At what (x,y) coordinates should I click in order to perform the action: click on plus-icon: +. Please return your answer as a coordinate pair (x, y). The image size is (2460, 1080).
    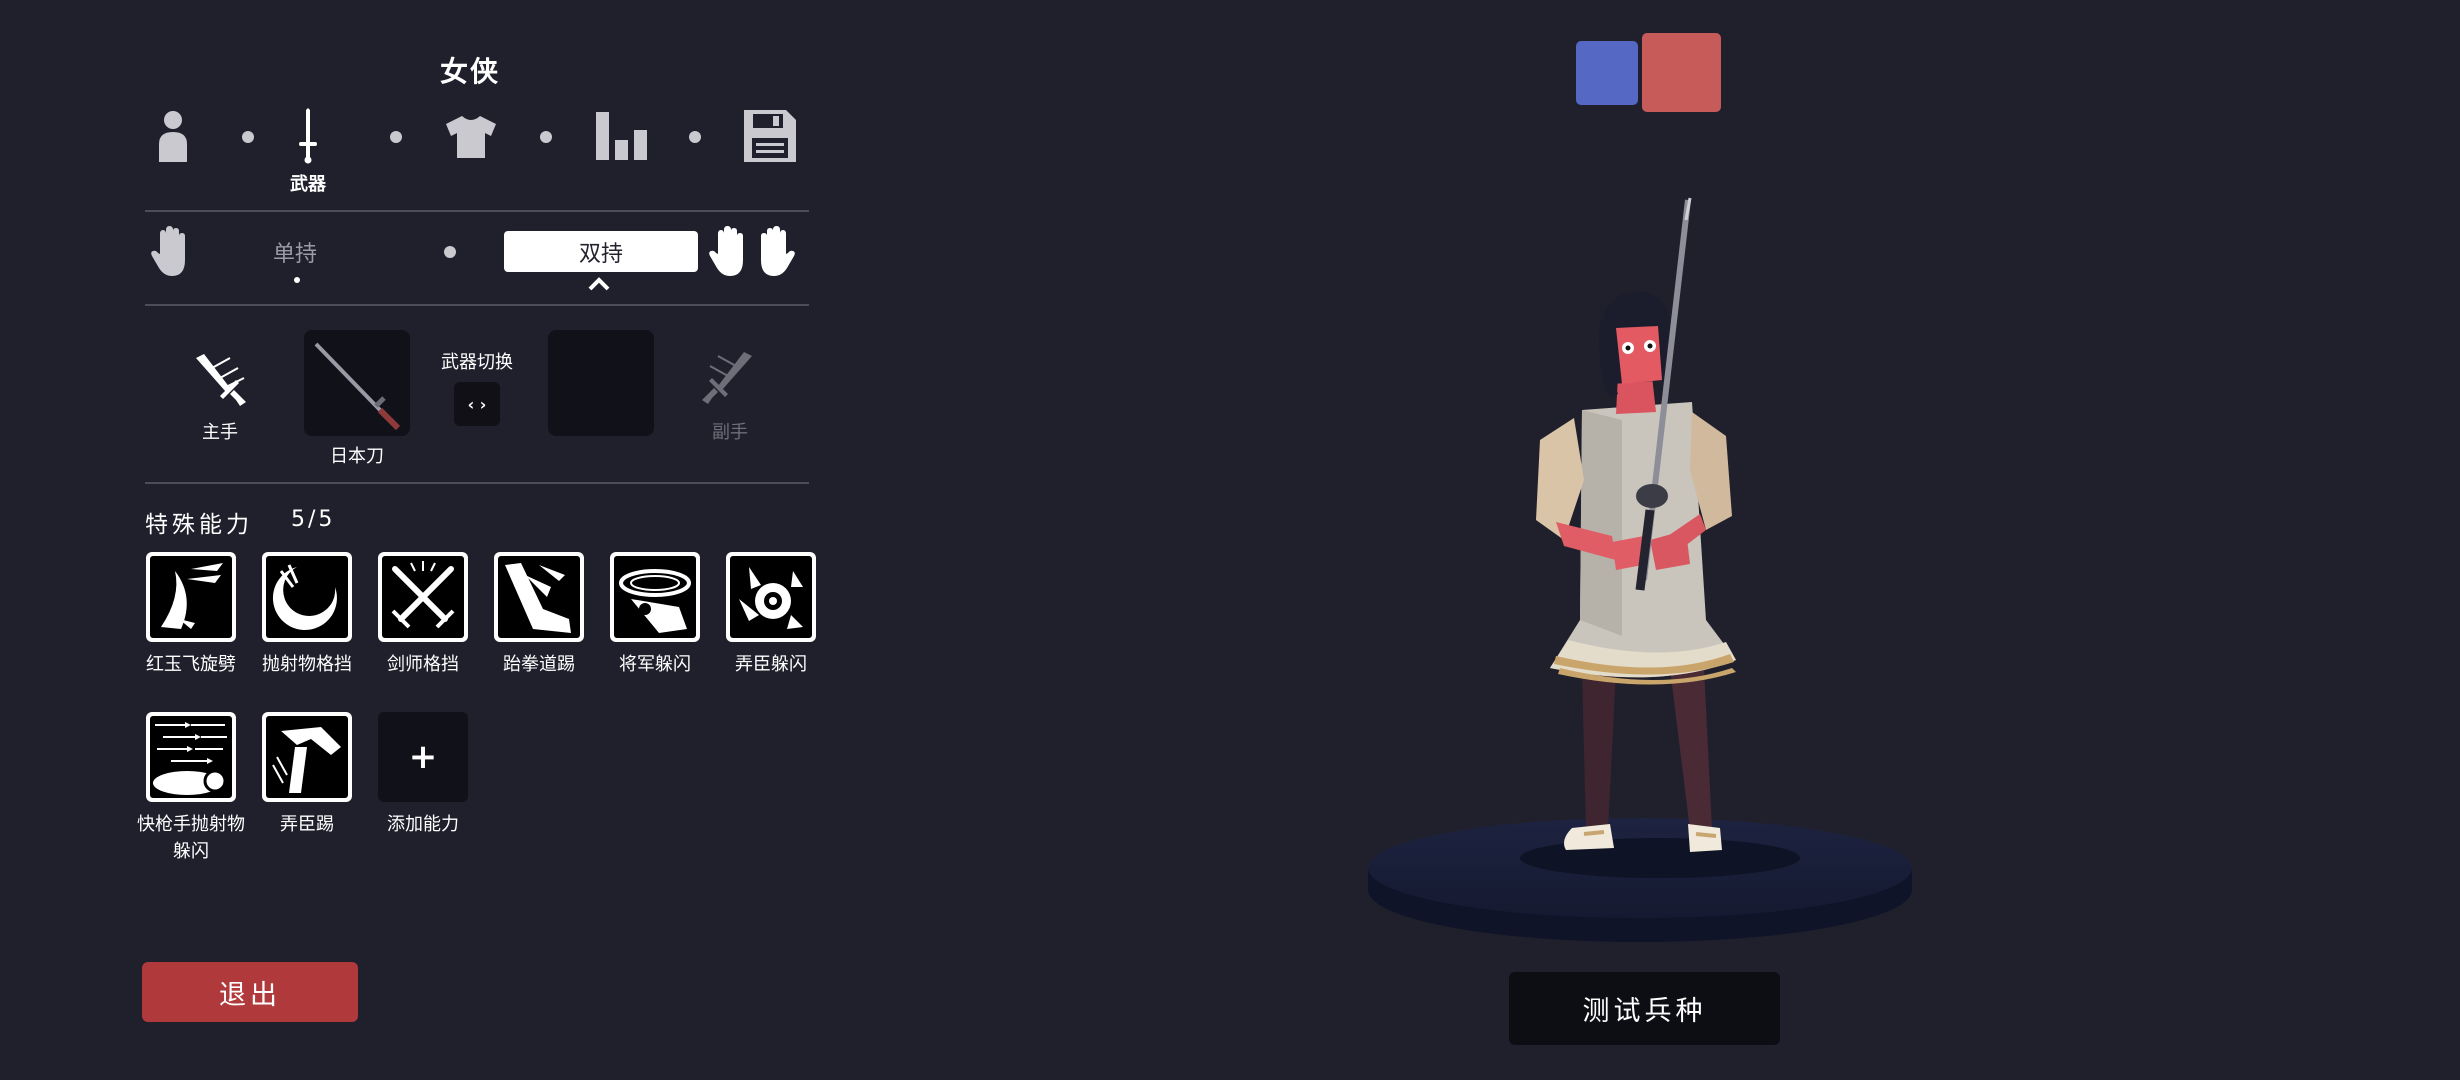
    Looking at the image, I should click on (423, 757).